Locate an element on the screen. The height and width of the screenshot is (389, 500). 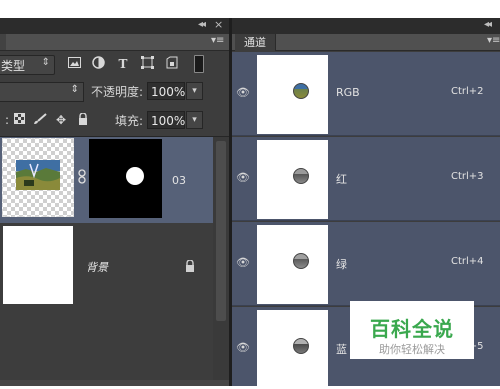
layer-filter-row: 类型 ⇕ T is located at coordinates (114, 64).